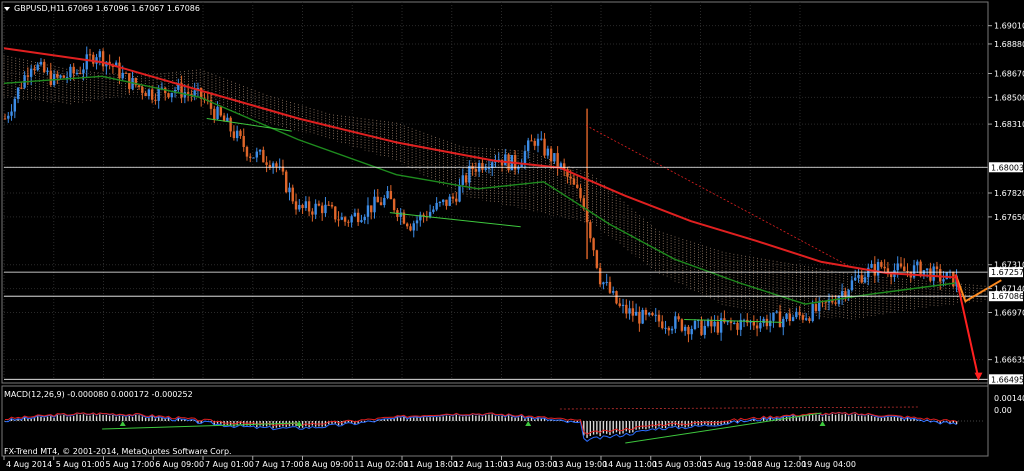 The image size is (1024, 471). What do you see at coordinates (630, 464) in the screenshot?
I see `time-tick-label: 14 Aug 11:00` at bounding box center [630, 464].